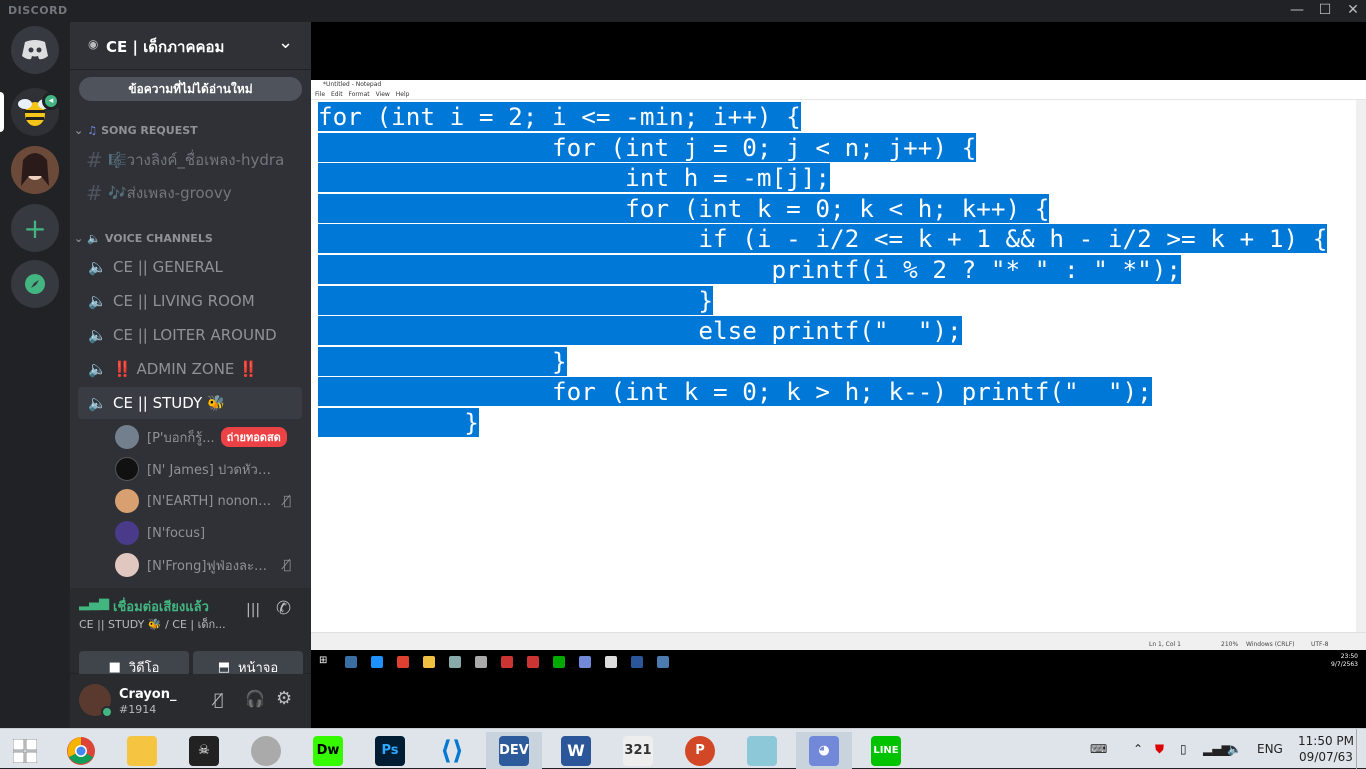 The image size is (1366, 769). What do you see at coordinates (1138, 749) in the screenshot?
I see `show-hidden-icons-button: ⌃` at bounding box center [1138, 749].